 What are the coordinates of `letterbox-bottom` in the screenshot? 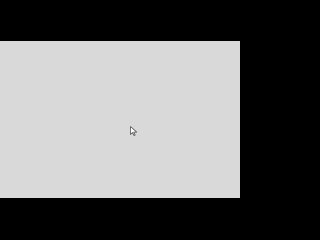 It's located at (120, 219).